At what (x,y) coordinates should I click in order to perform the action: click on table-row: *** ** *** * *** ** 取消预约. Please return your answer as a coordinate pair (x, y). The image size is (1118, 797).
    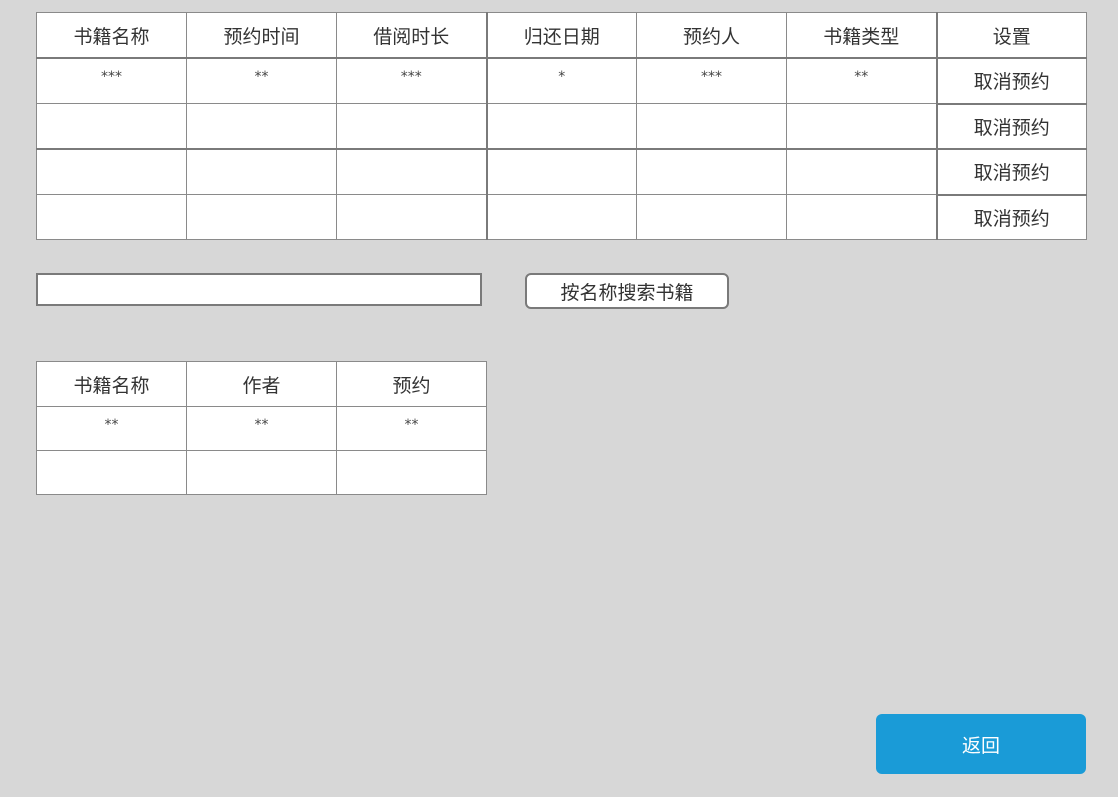
    Looking at the image, I should click on (561, 80).